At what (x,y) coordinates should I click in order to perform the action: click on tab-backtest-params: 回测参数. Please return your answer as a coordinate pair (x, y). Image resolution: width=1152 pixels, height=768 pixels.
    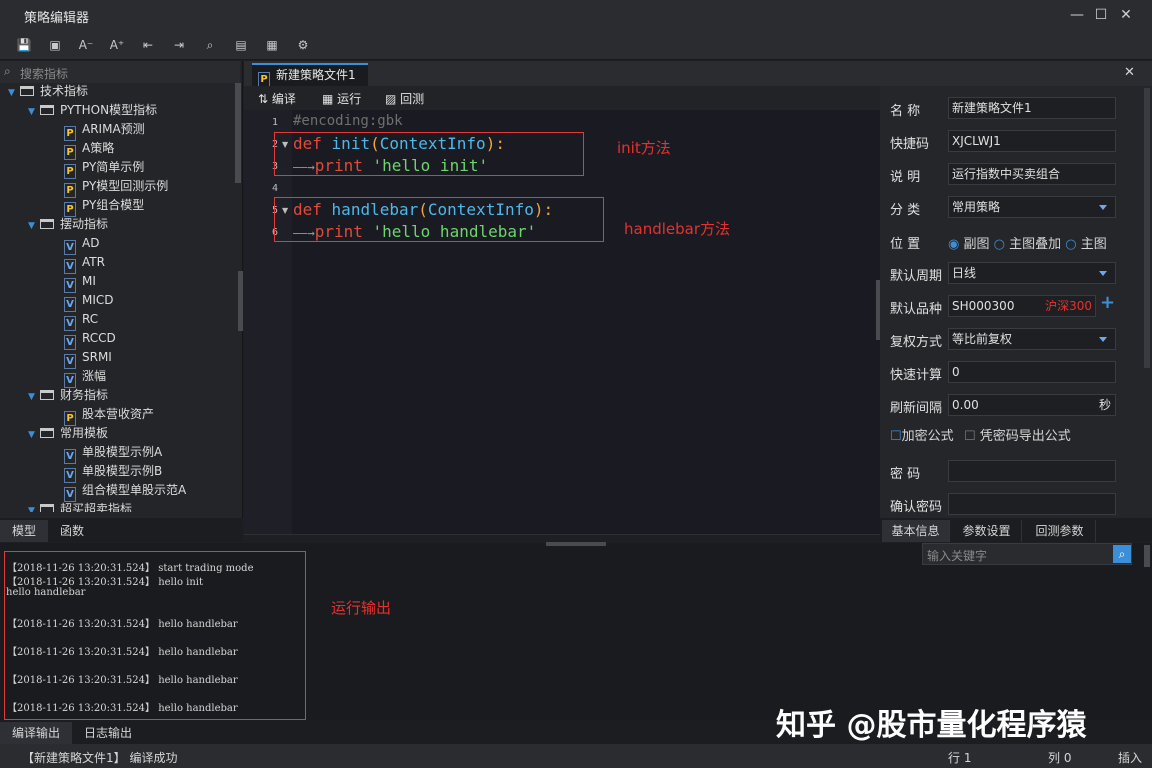
    Looking at the image, I should click on (1060, 531).